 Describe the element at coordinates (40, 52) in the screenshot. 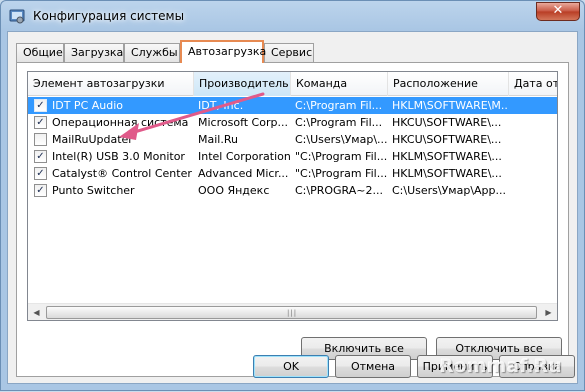

I see `tab-general: Общие` at that location.